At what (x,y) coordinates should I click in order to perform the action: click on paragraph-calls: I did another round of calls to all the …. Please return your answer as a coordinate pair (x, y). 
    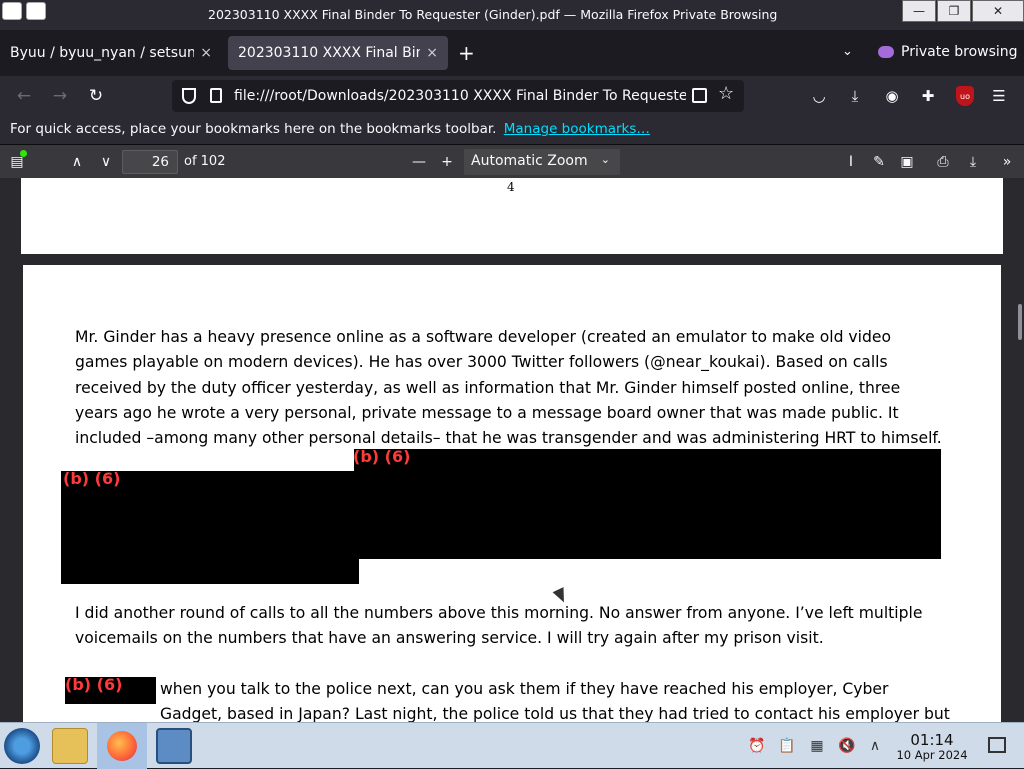
    Looking at the image, I should click on (499, 626).